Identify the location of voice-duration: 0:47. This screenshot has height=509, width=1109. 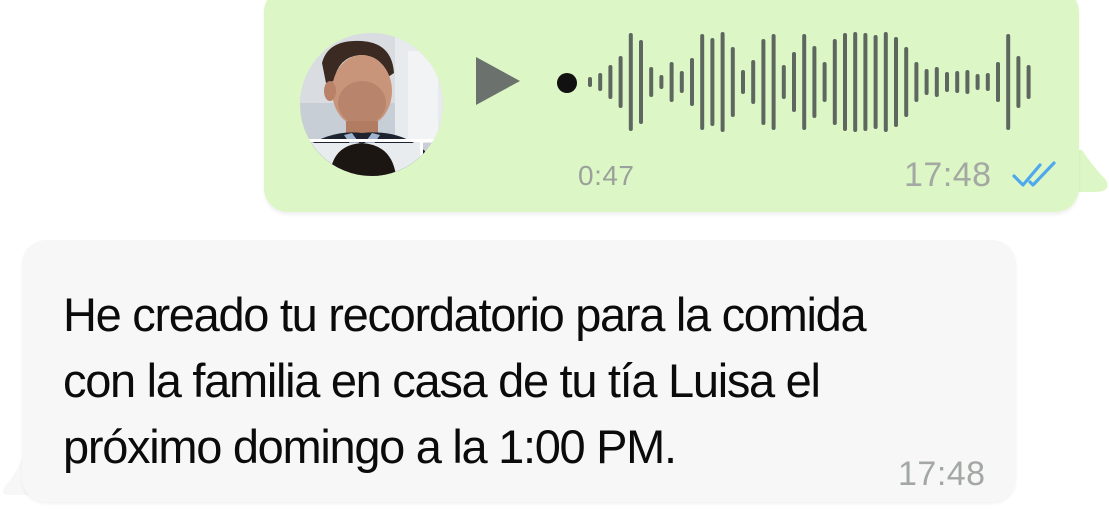
(606, 175).